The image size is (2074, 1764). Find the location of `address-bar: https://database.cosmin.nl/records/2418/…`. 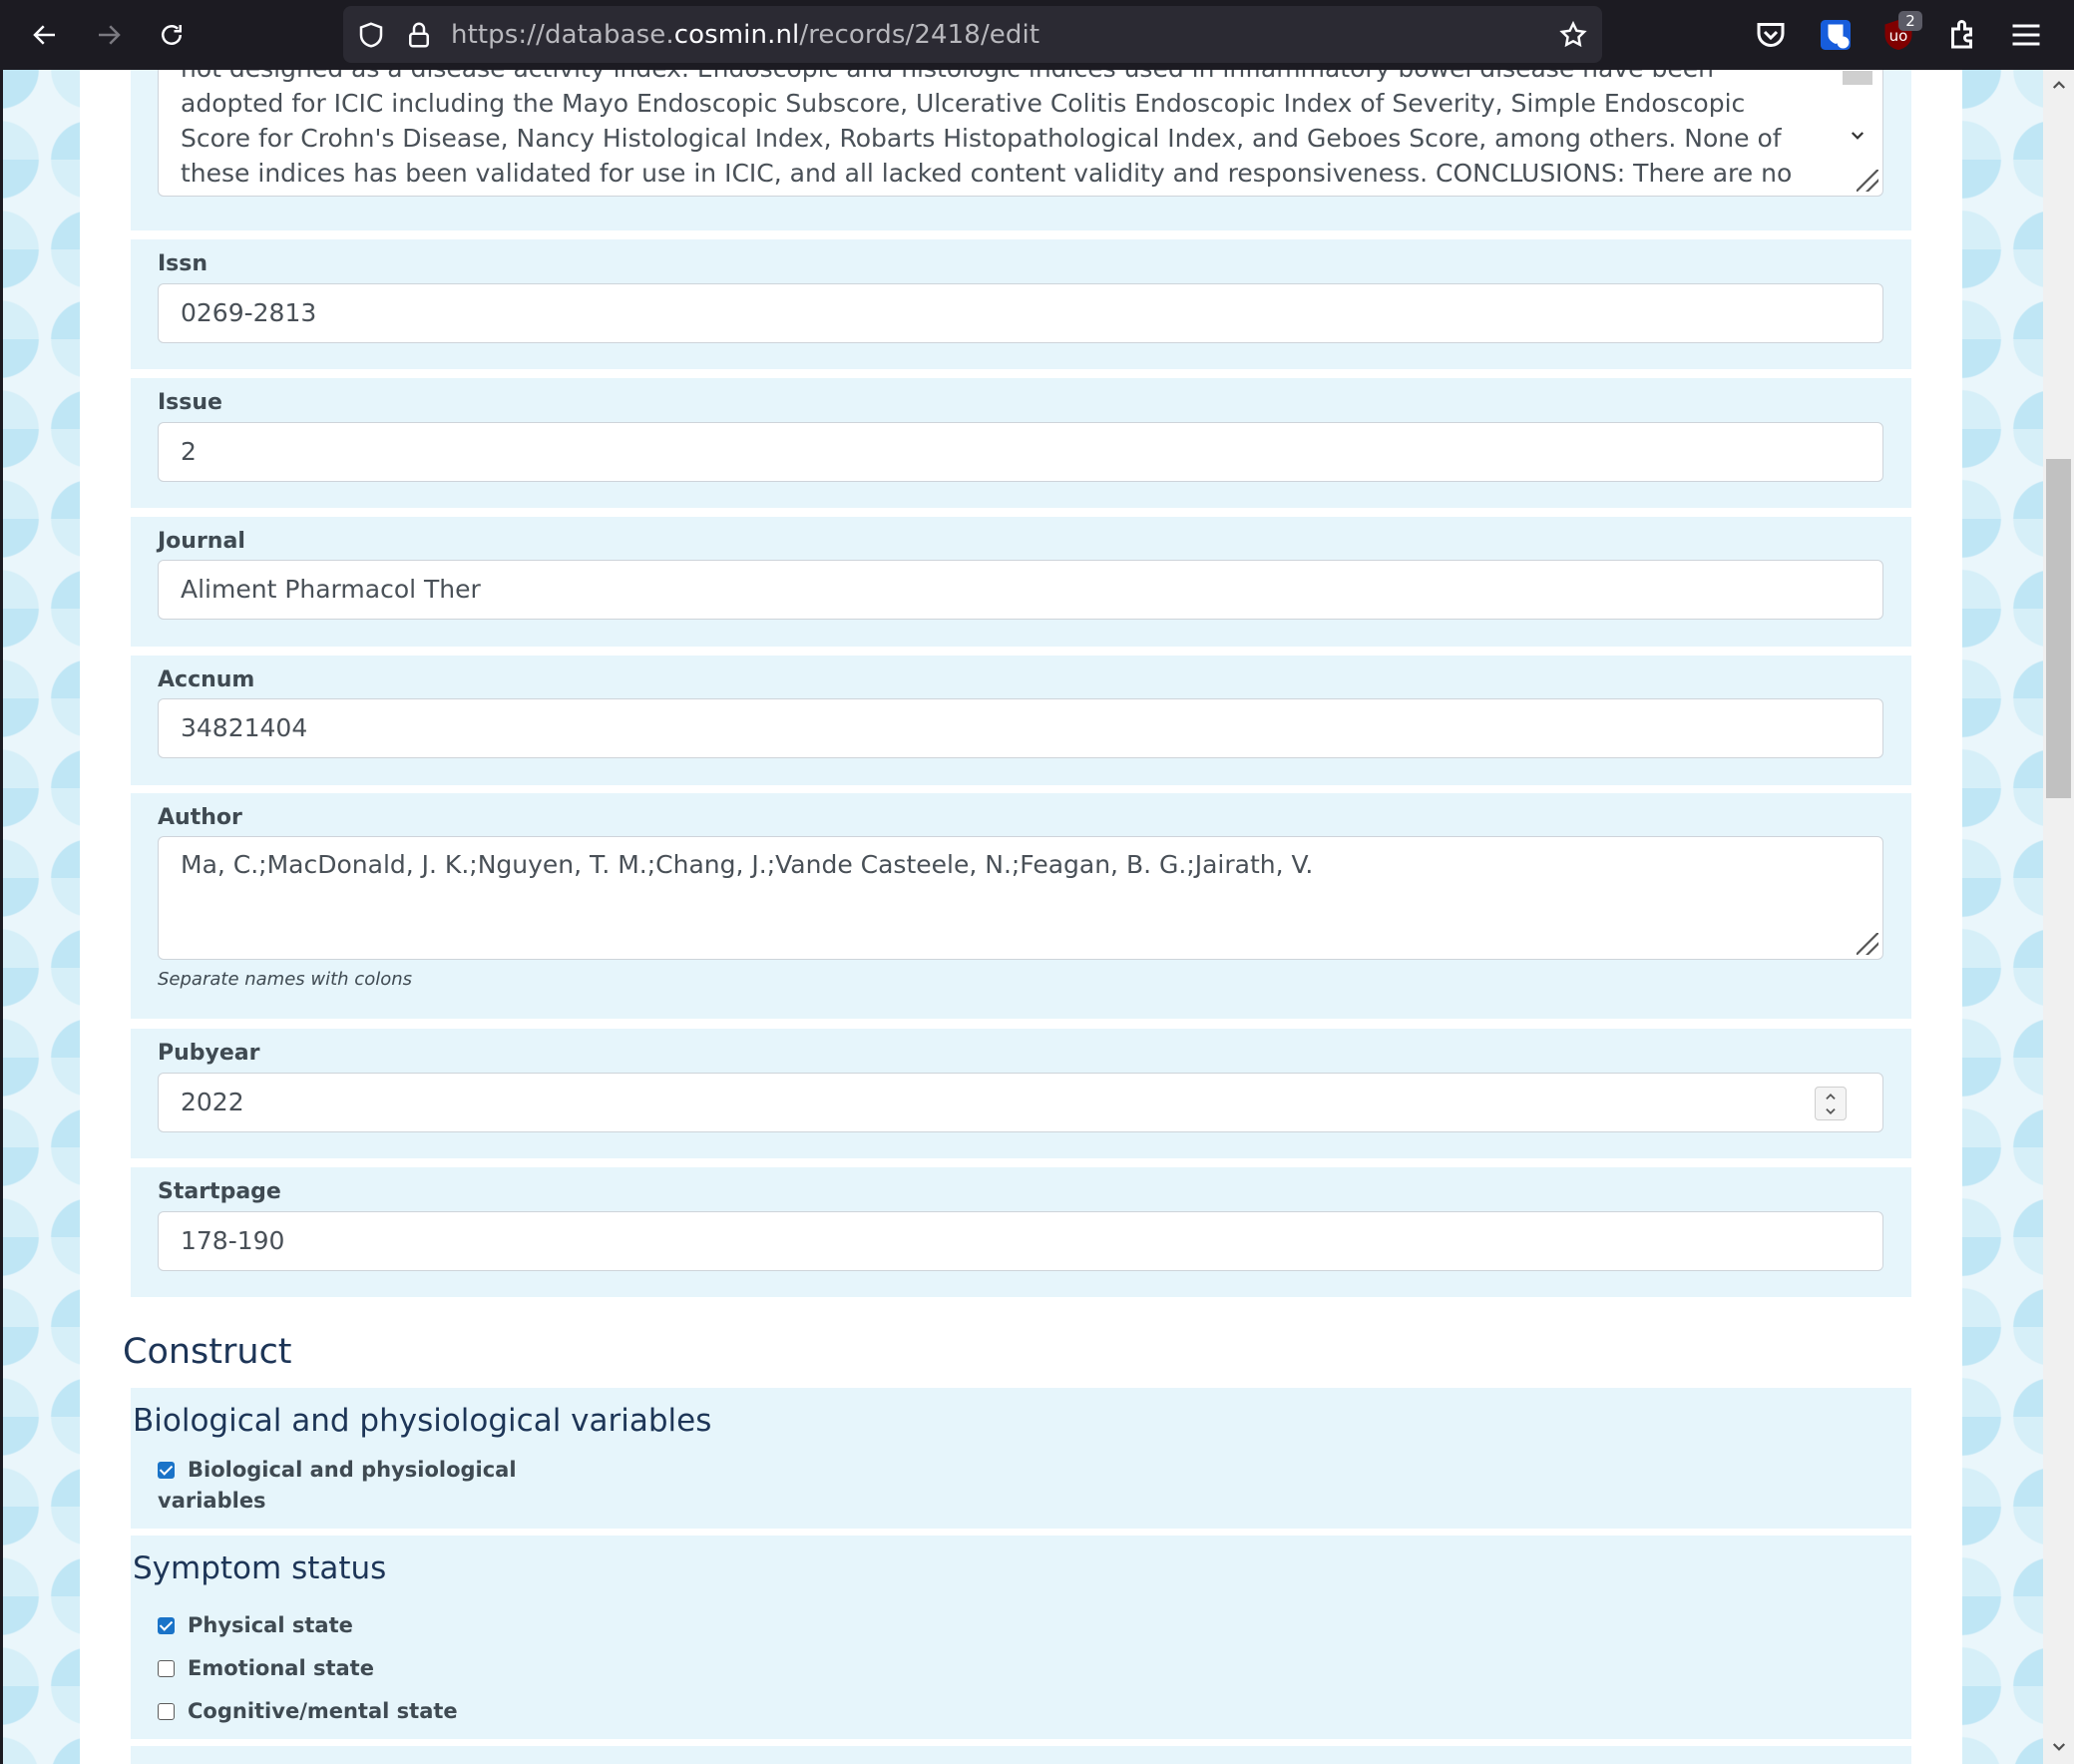

address-bar: https://database.cosmin.nl/records/2418/… is located at coordinates (973, 34).